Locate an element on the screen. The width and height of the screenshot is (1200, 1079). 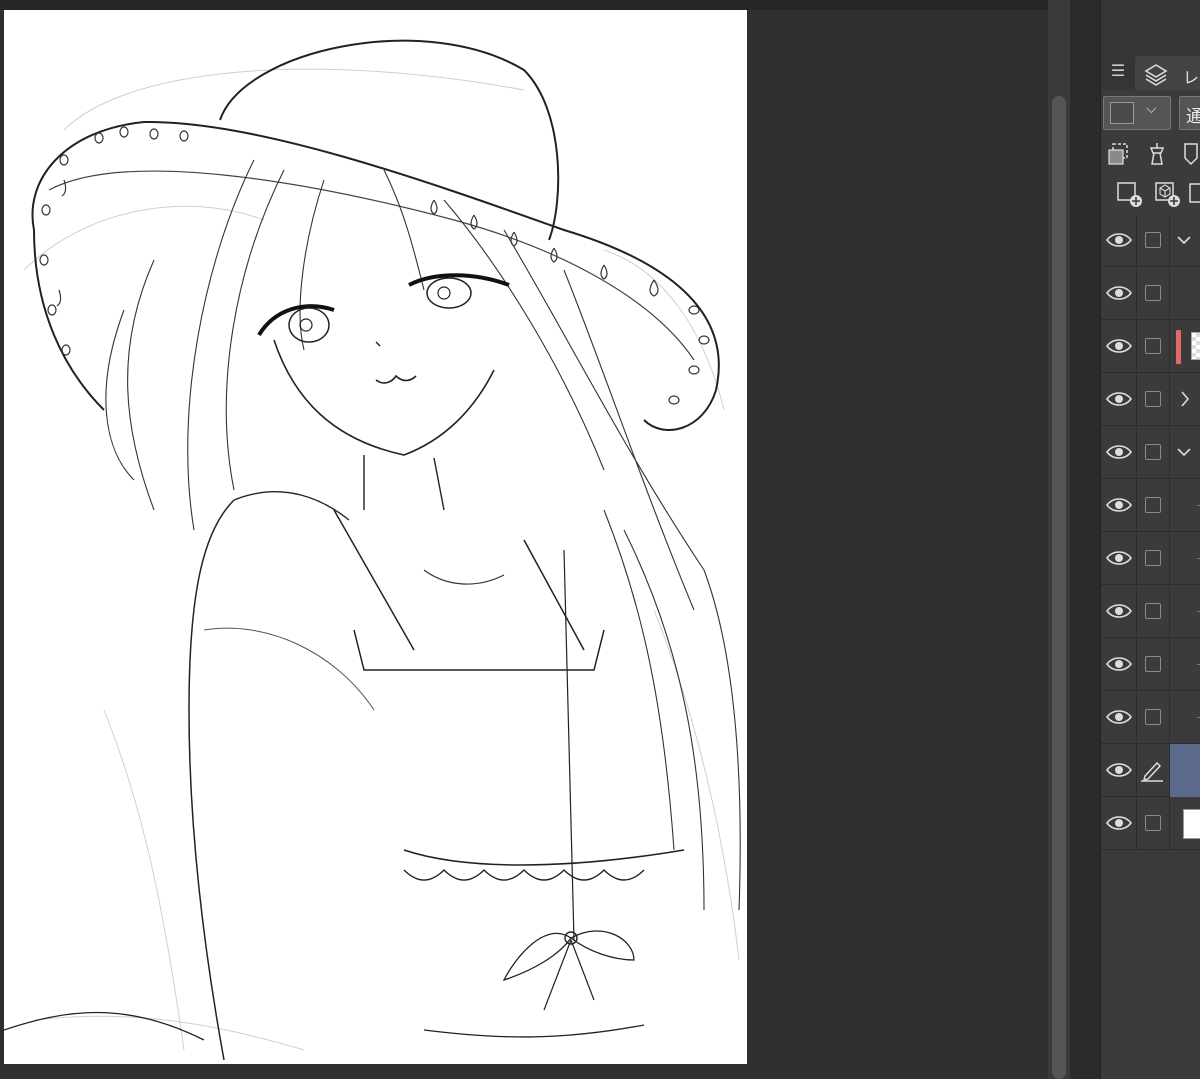
scrollbar-thumb is located at coordinates (1059, 587).